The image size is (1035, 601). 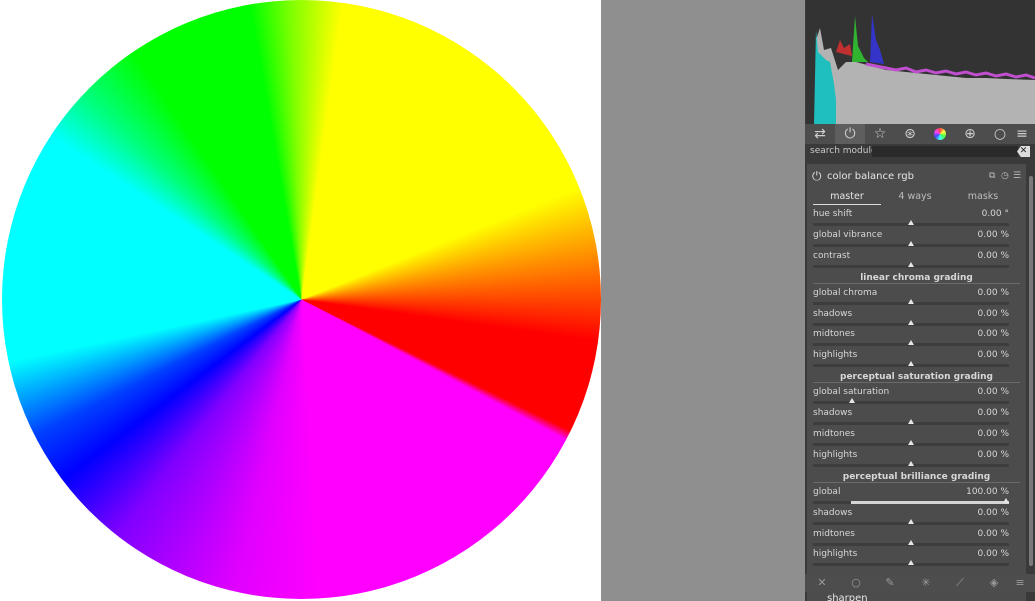 What do you see at coordinates (822, 583) in the screenshot?
I see `off-icon: ✕` at bounding box center [822, 583].